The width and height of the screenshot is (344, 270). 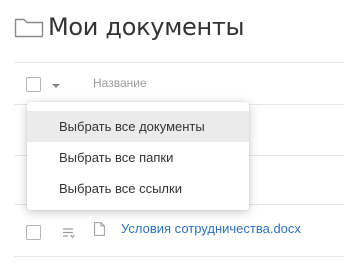 I want to click on row-checkbox, so click(x=33, y=232).